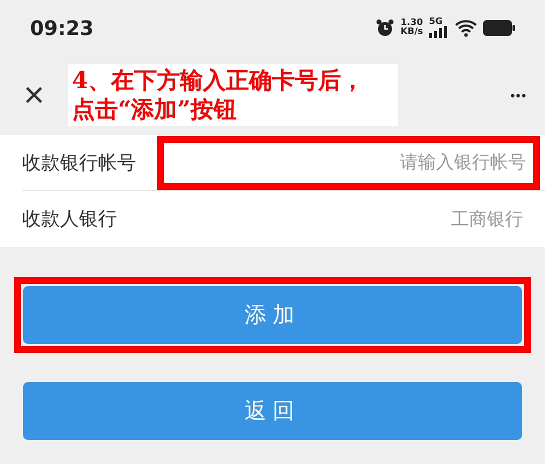  I want to click on network-type: 5G, so click(436, 22).